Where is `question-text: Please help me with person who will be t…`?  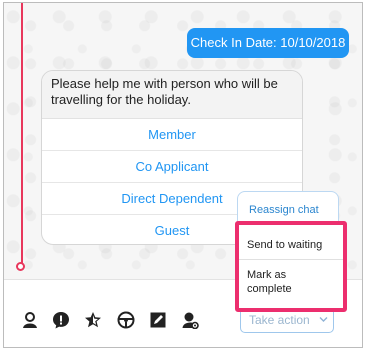
question-text: Please help me with person who will be t… is located at coordinates (172, 95).